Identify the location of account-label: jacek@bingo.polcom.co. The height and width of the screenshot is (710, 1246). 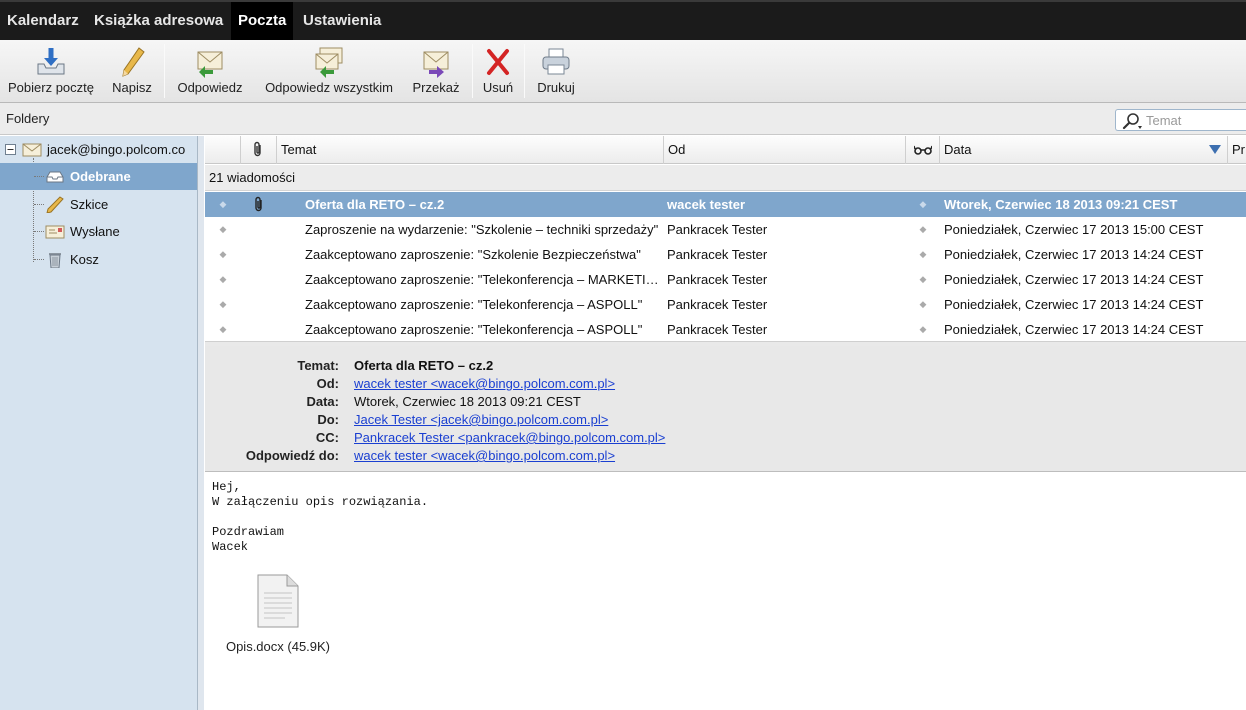
(116, 149).